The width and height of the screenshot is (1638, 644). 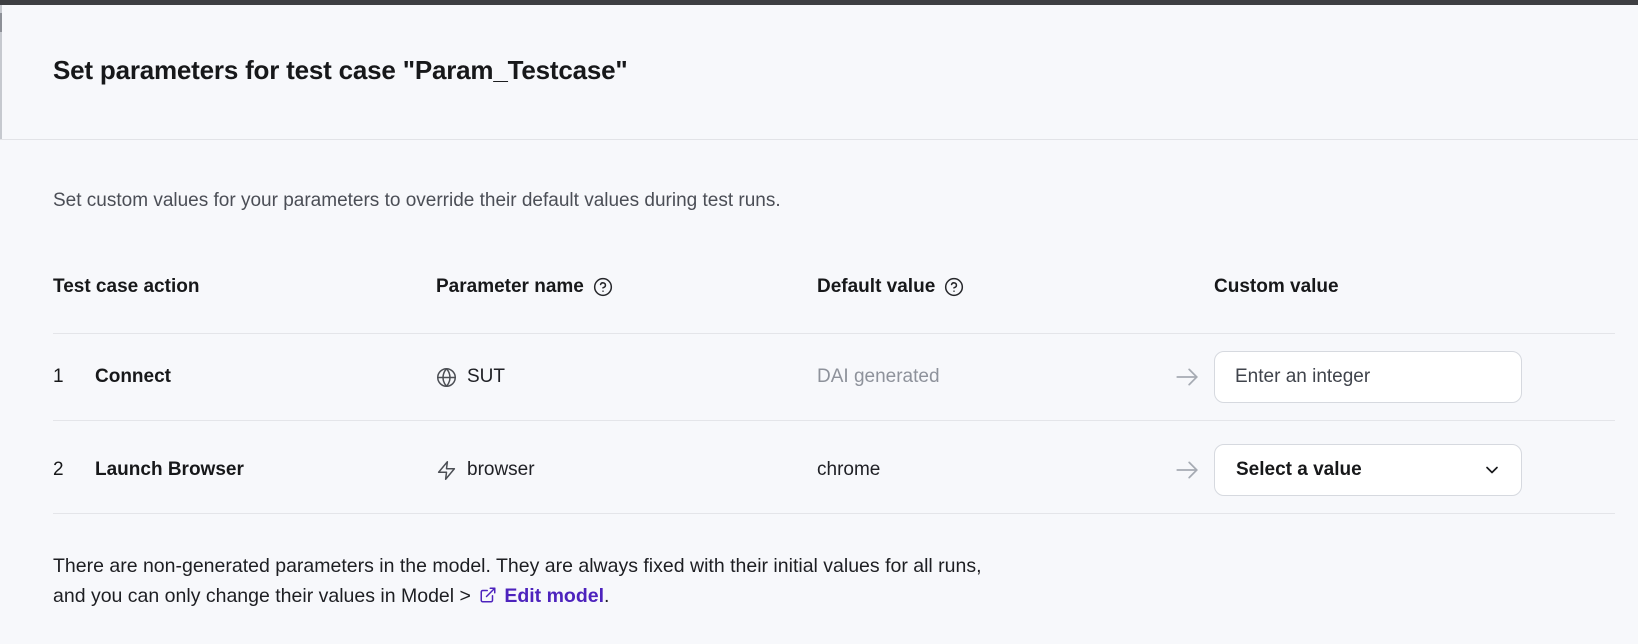 I want to click on action-name: Connect, so click(x=133, y=376).